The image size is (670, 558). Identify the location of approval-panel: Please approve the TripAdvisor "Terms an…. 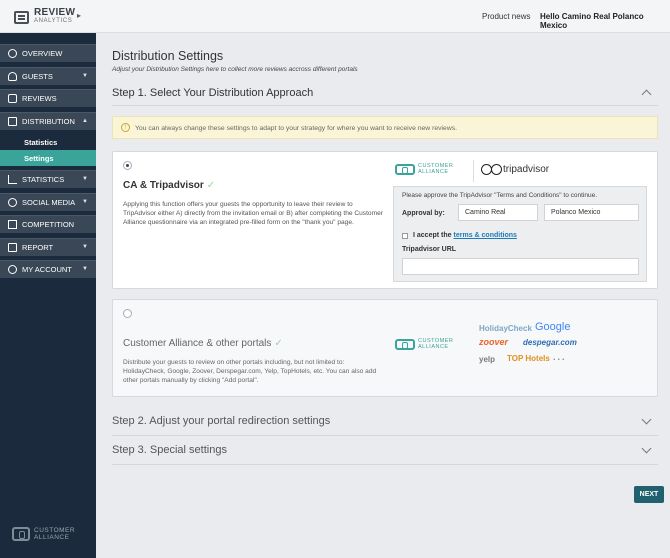
(520, 234).